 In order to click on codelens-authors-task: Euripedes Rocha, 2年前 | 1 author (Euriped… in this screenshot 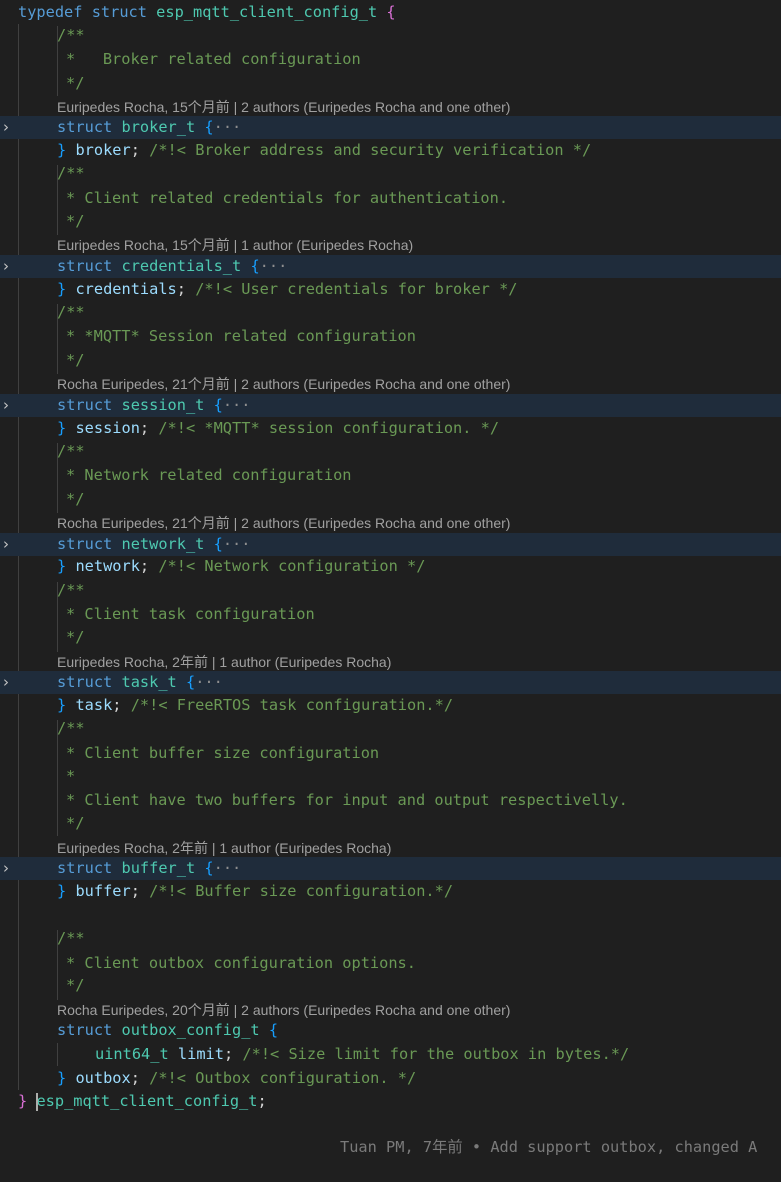, I will do `click(224, 662)`.